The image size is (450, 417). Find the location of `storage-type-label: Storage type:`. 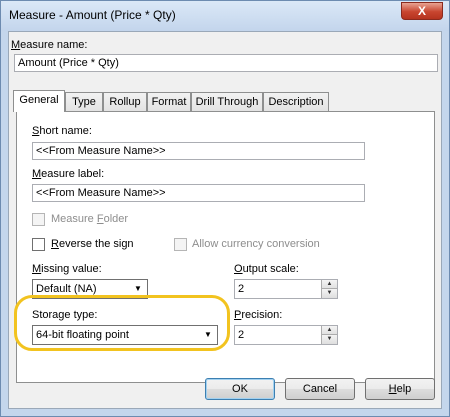

storage-type-label: Storage type: is located at coordinates (65, 315).